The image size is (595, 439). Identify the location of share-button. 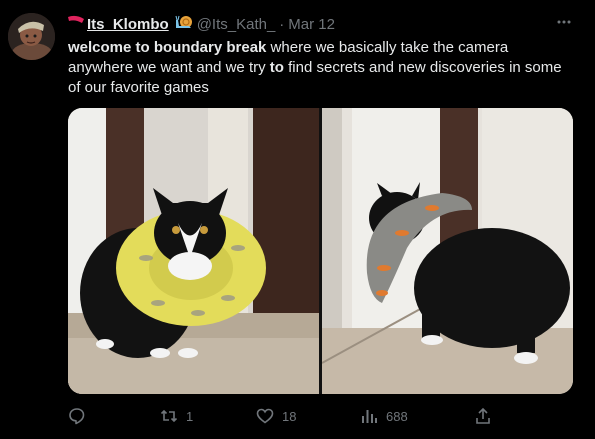
(483, 416).